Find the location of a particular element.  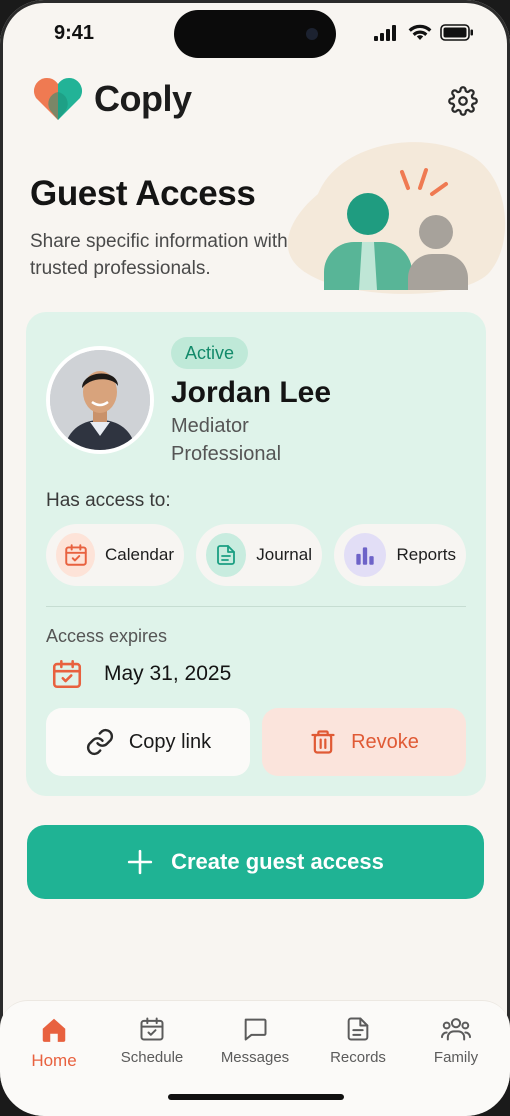

heart-logo-icon is located at coordinates (58, 98).